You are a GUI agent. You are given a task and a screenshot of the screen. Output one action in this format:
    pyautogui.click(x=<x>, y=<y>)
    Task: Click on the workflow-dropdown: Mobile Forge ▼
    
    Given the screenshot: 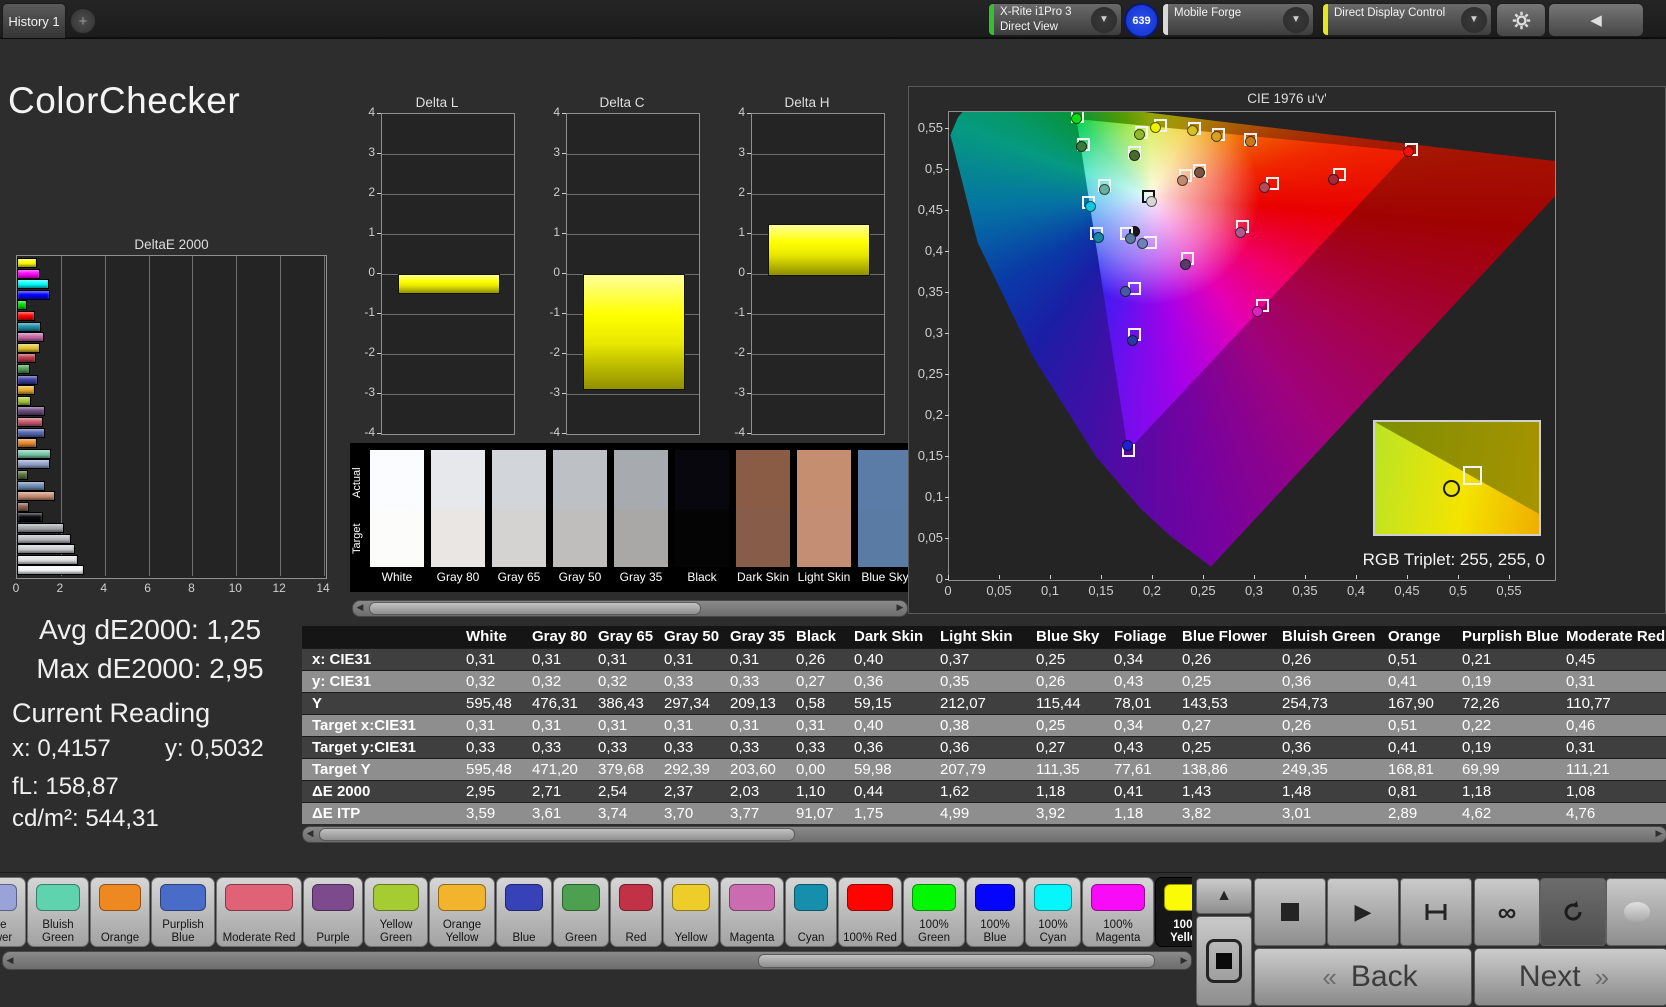 What is the action you would take?
    pyautogui.click(x=1238, y=19)
    